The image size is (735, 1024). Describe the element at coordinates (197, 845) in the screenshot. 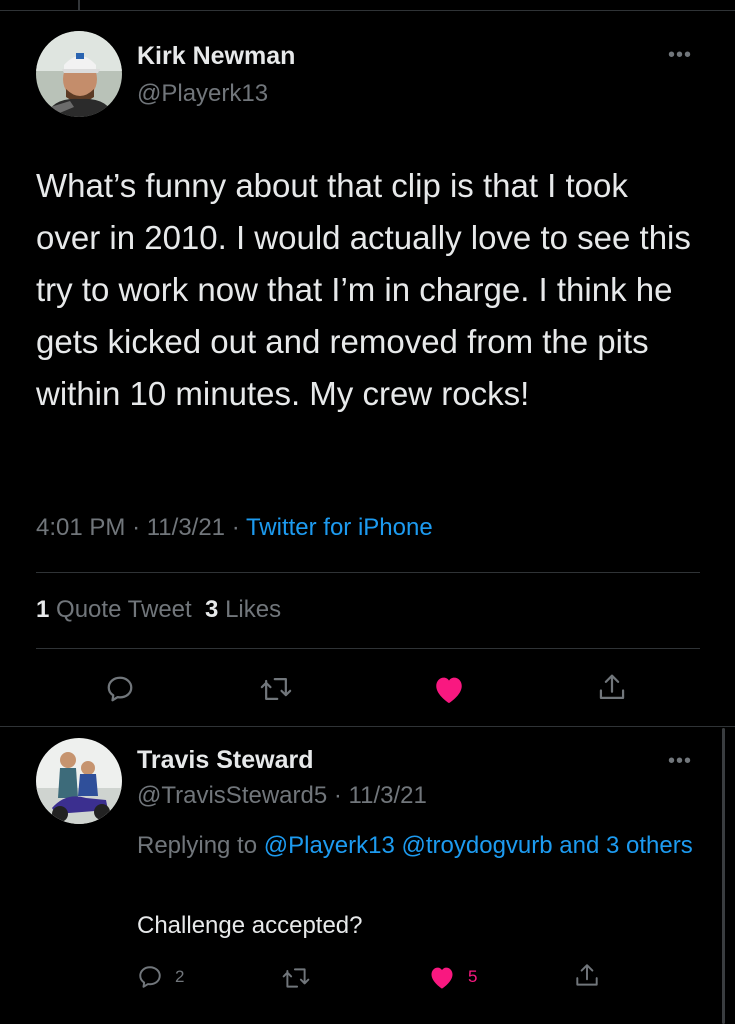

I see `replying-prefix: Replying to` at that location.